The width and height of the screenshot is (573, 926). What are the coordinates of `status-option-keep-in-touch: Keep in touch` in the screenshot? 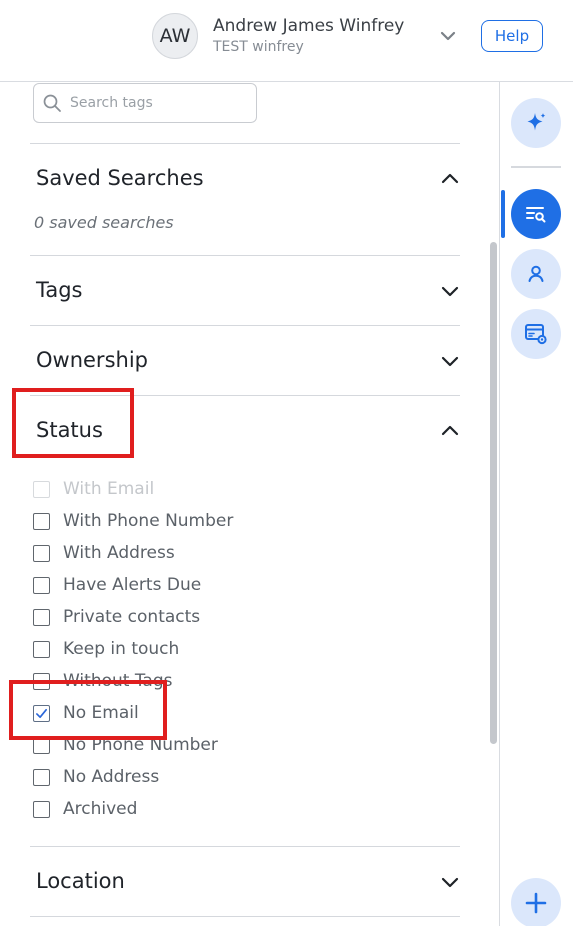 It's located at (106, 649).